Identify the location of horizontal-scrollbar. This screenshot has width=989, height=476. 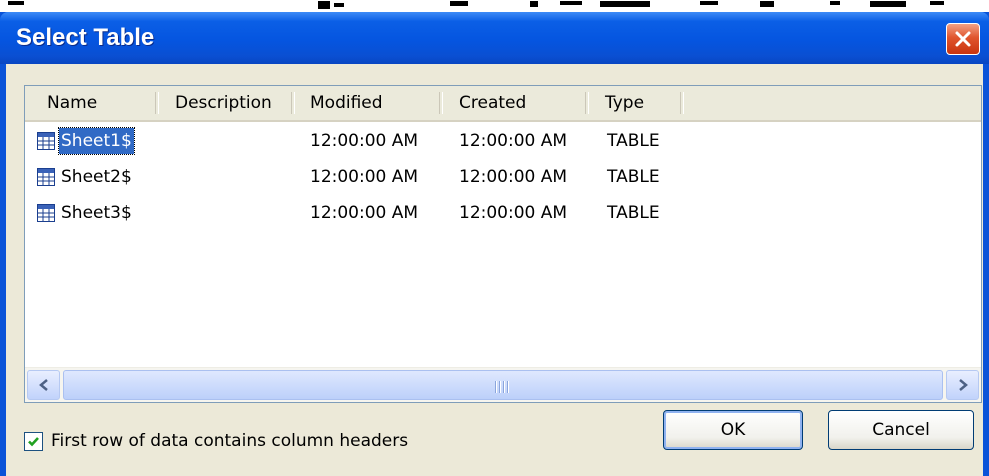
(503, 384).